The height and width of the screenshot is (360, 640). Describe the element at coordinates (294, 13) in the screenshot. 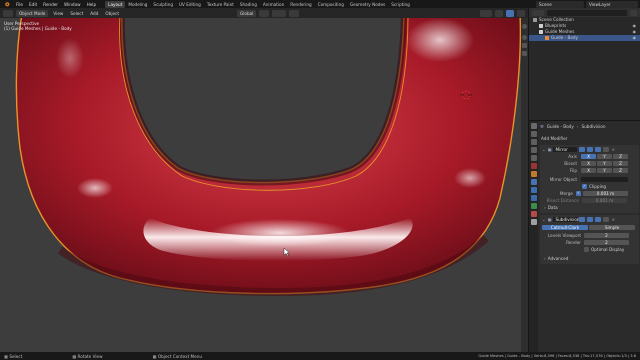

I see `proportional-edit-button` at that location.